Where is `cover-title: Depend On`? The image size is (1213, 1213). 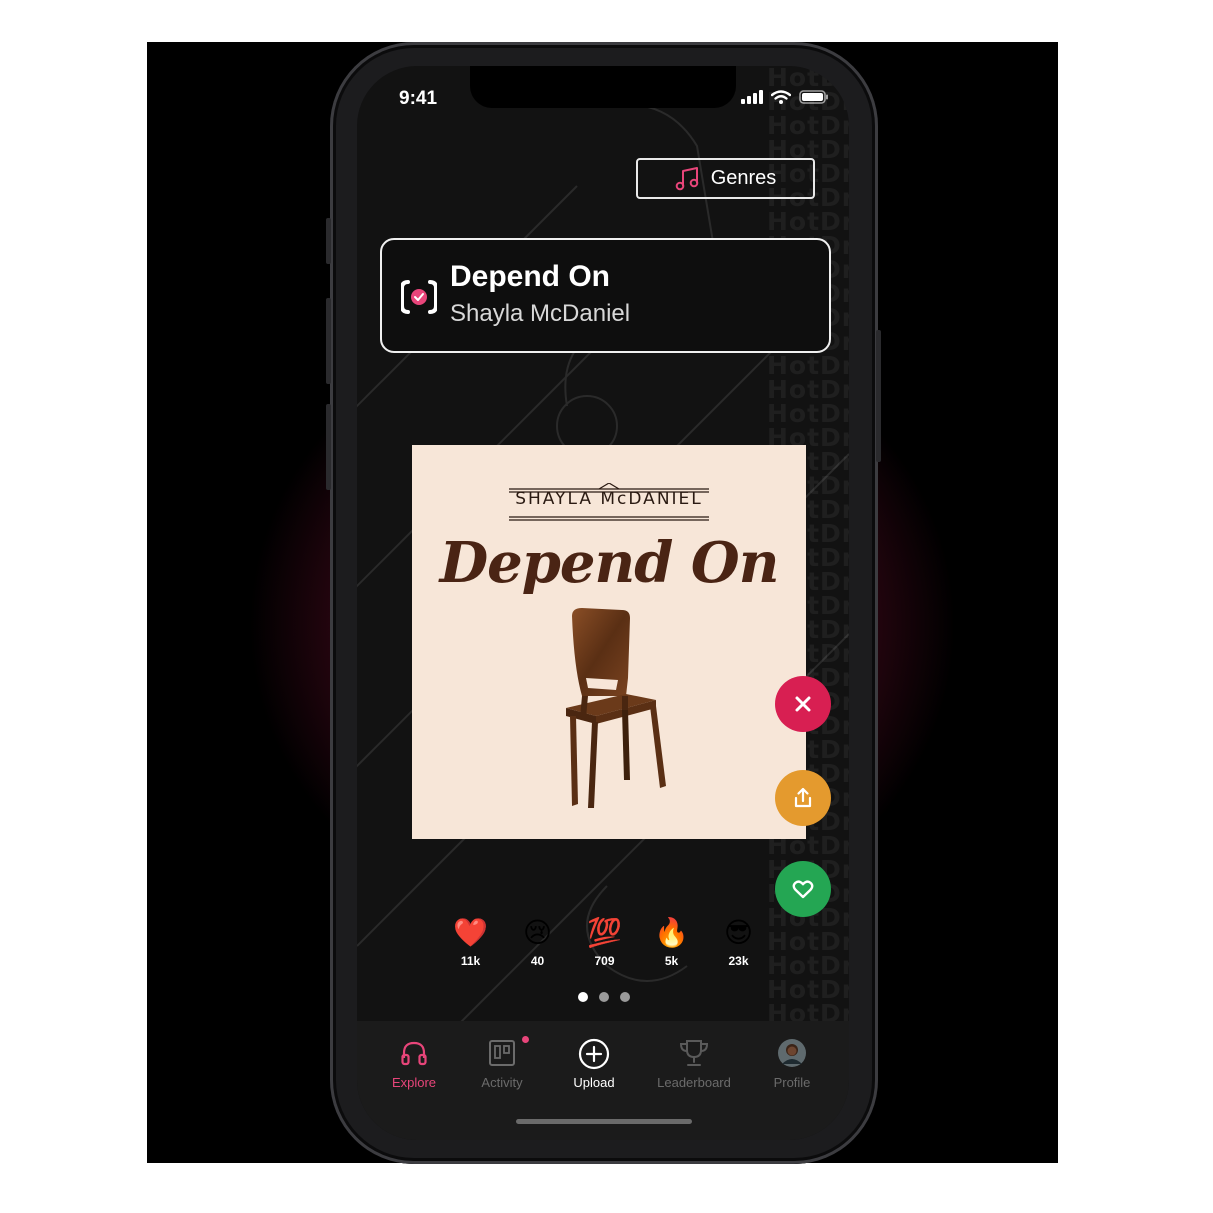 cover-title: Depend On is located at coordinates (609, 563).